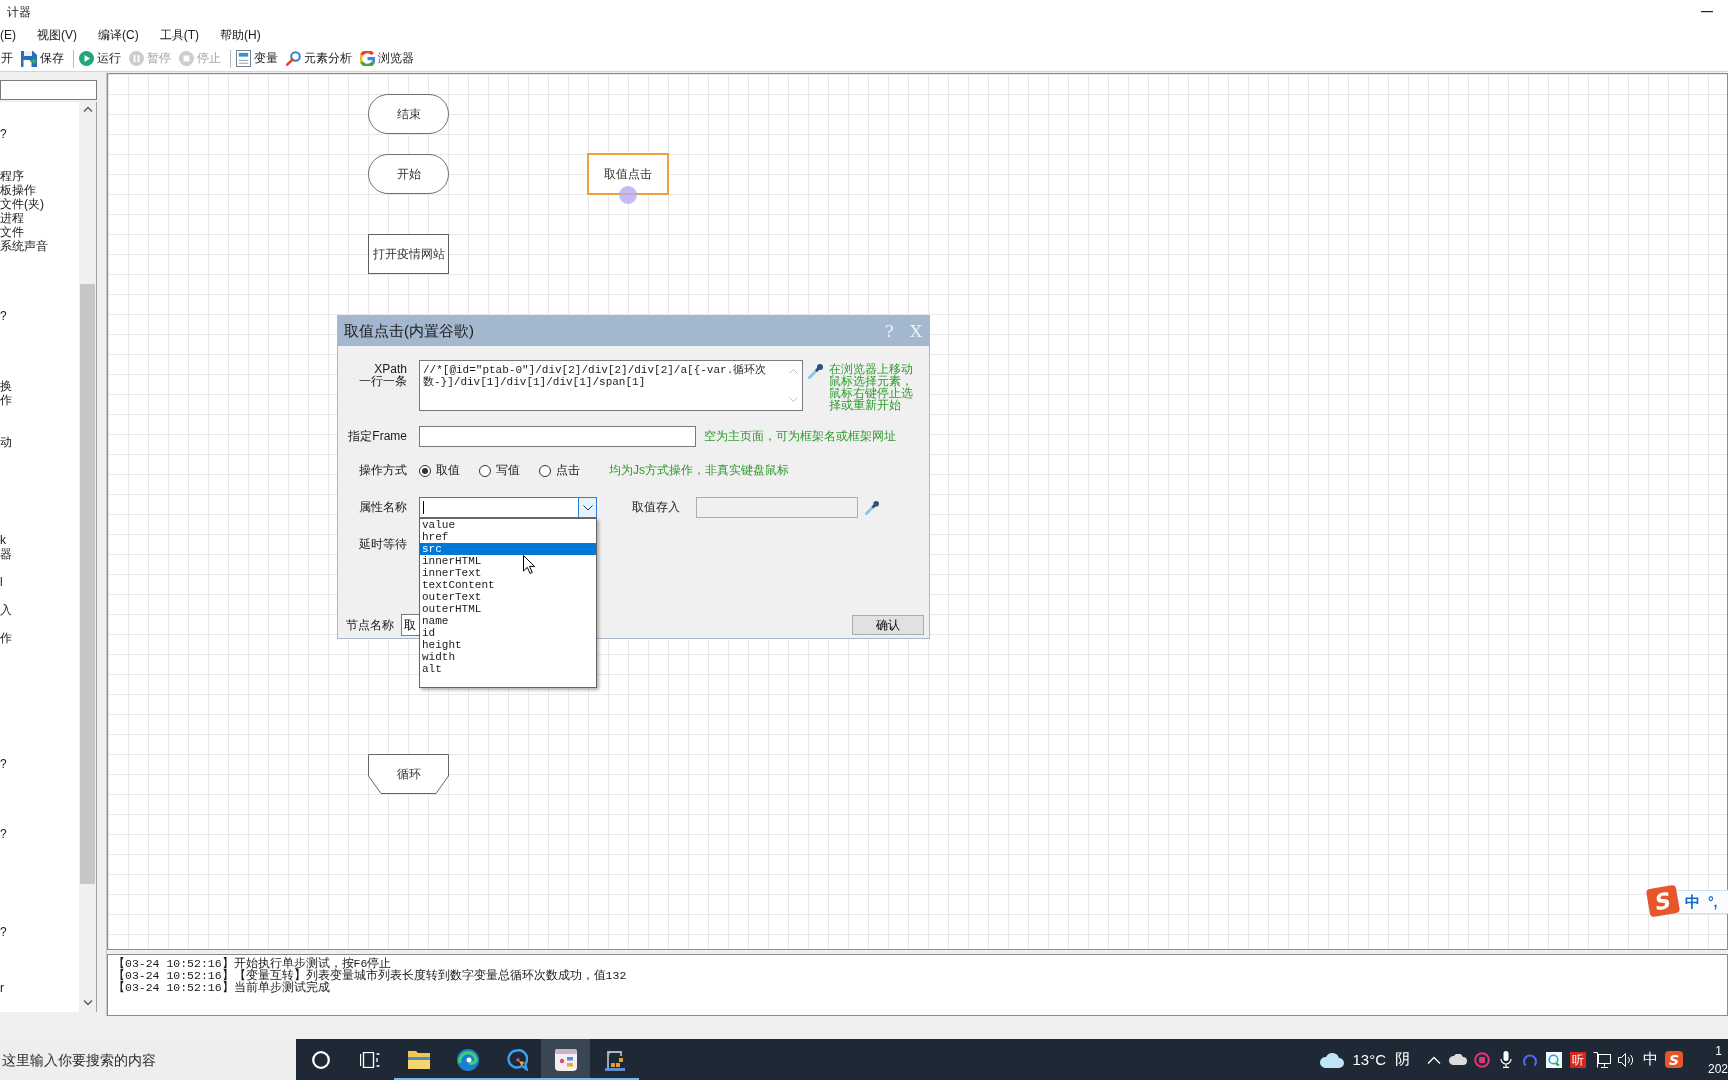 The image size is (1728, 1080). I want to click on scroll-down-icon, so click(87, 1003).